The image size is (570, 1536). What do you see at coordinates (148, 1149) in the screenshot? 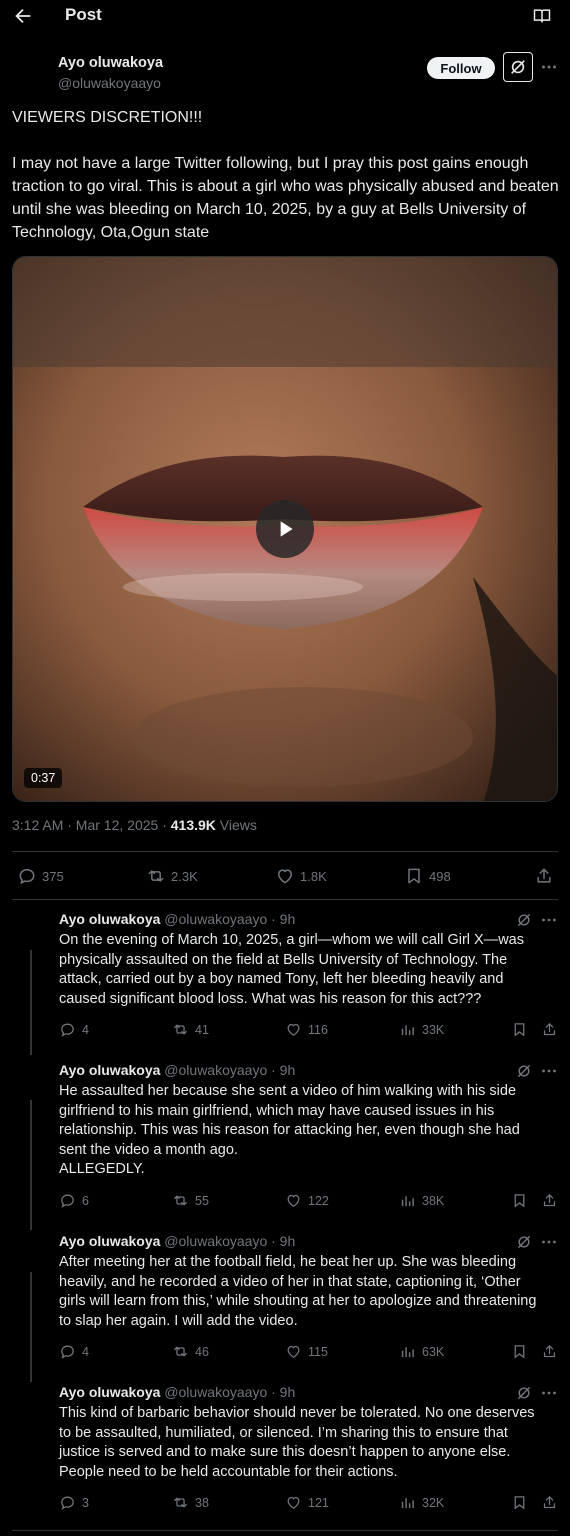
I see `reply-text-line: sent the video a month ago.` at bounding box center [148, 1149].